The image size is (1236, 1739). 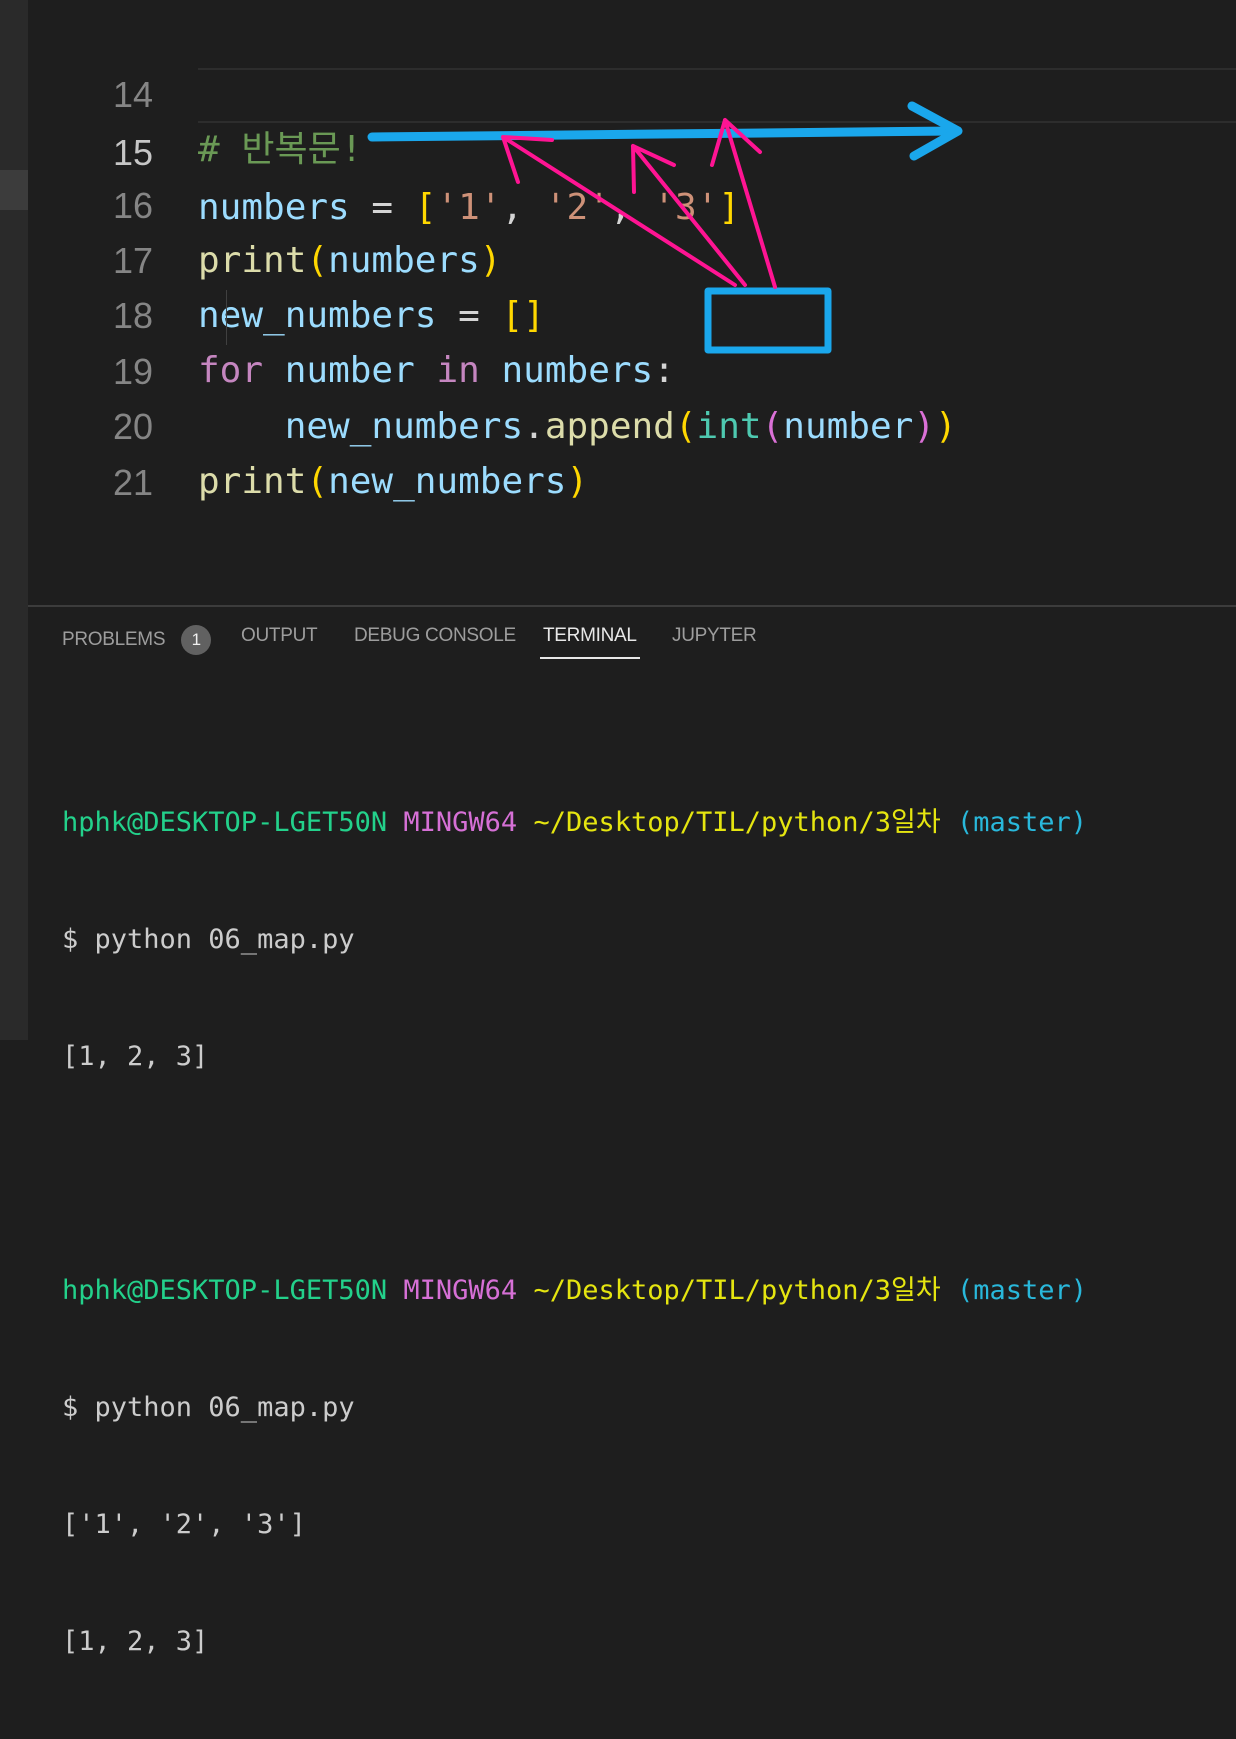 I want to click on code-line-18: 18 for number in numbers:, so click(x=632, y=312).